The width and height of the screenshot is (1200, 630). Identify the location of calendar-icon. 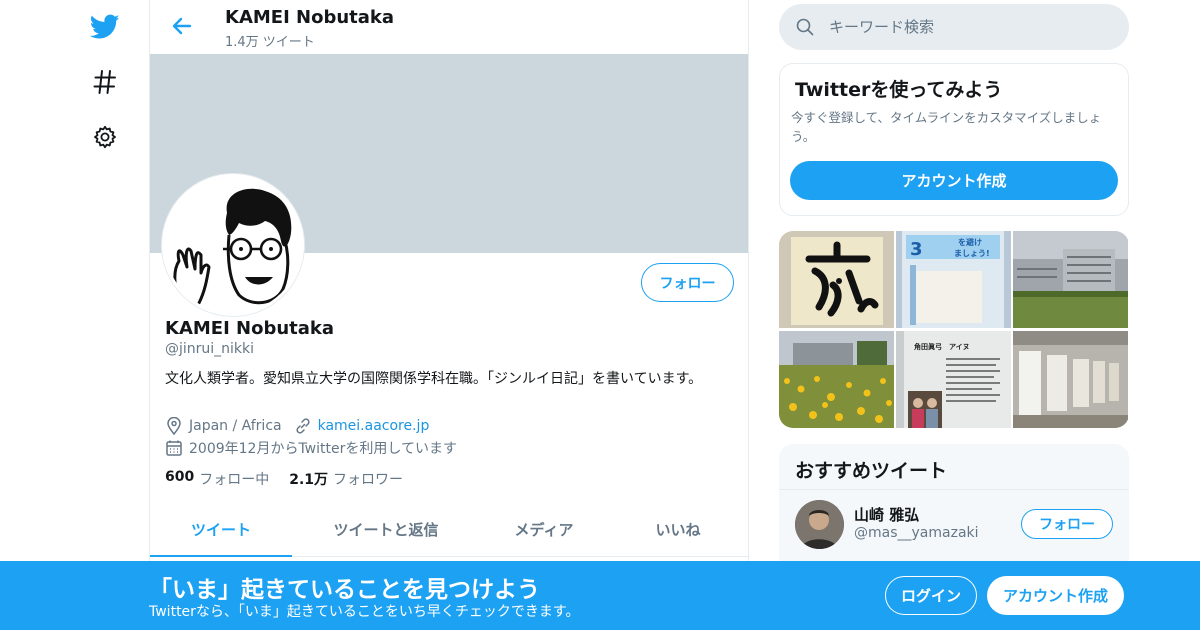
(174, 448).